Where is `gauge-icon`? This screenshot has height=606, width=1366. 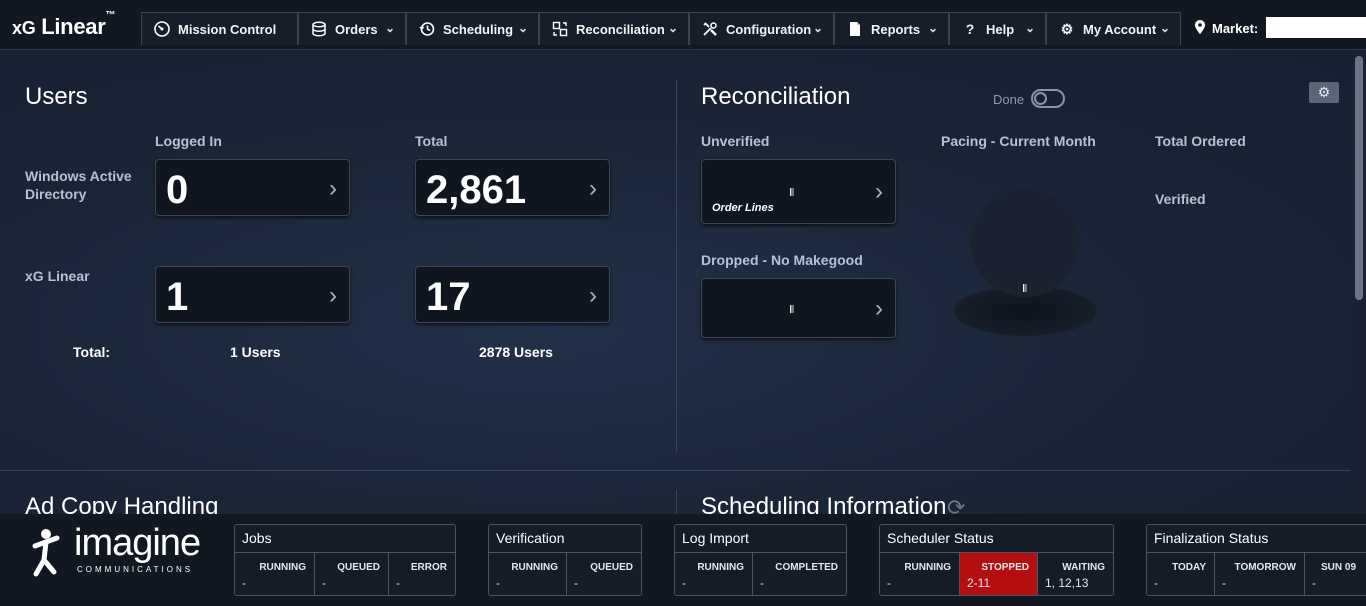
gauge-icon is located at coordinates (162, 29).